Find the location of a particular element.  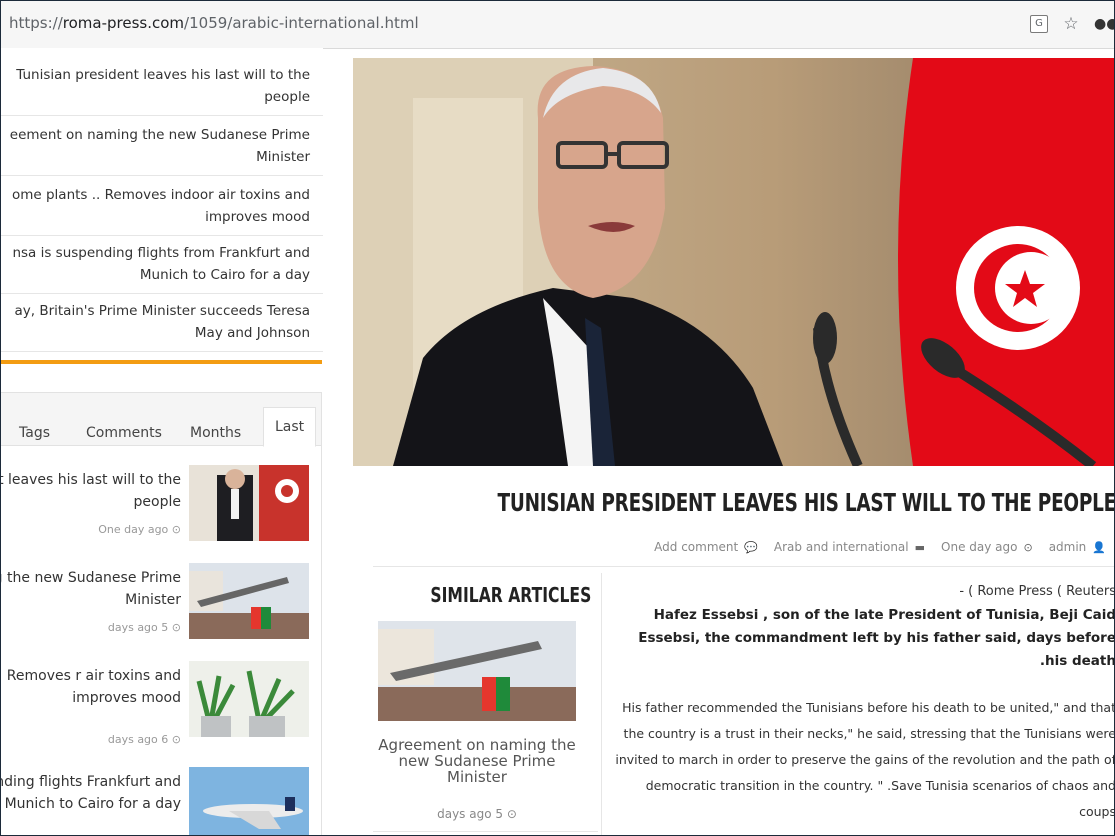

comment-icon: 💬 is located at coordinates (751, 547).